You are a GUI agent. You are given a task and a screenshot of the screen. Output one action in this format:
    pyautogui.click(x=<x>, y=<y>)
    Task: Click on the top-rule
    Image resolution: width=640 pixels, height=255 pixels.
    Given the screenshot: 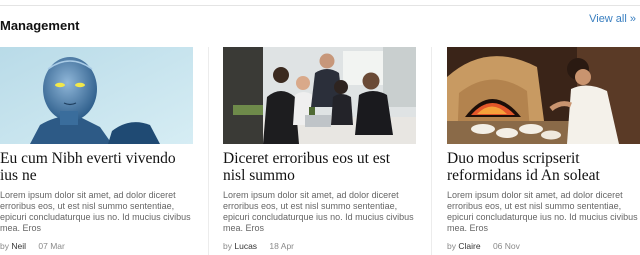 What is the action you would take?
    pyautogui.click(x=320, y=5)
    